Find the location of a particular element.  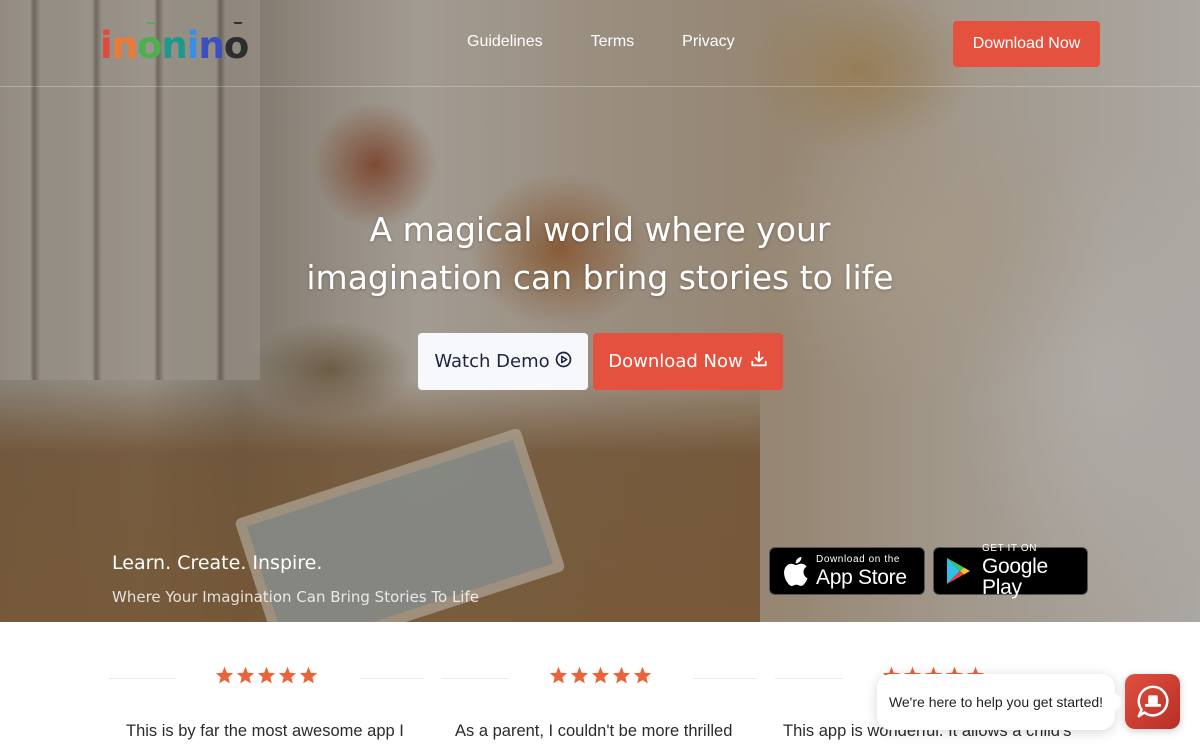

play-circle-icon is located at coordinates (563, 362).